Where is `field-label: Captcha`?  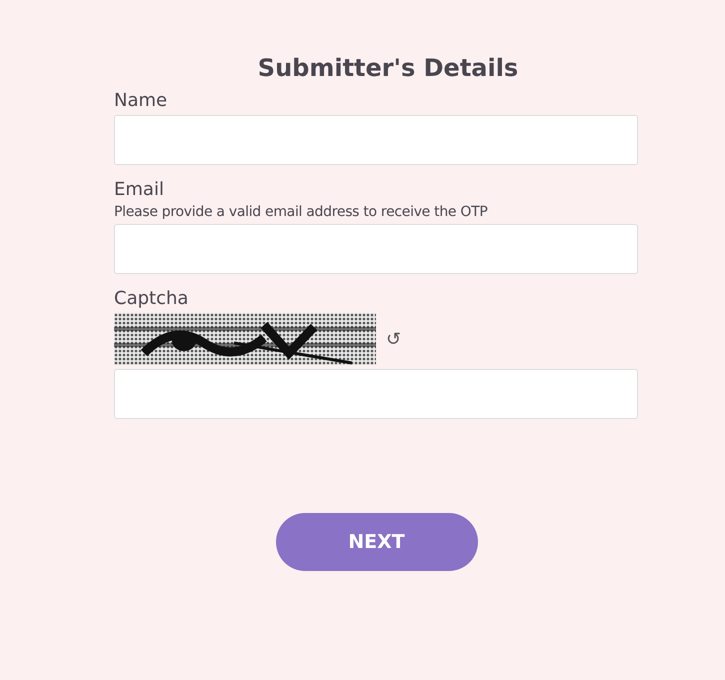
field-label: Captcha is located at coordinates (152, 298).